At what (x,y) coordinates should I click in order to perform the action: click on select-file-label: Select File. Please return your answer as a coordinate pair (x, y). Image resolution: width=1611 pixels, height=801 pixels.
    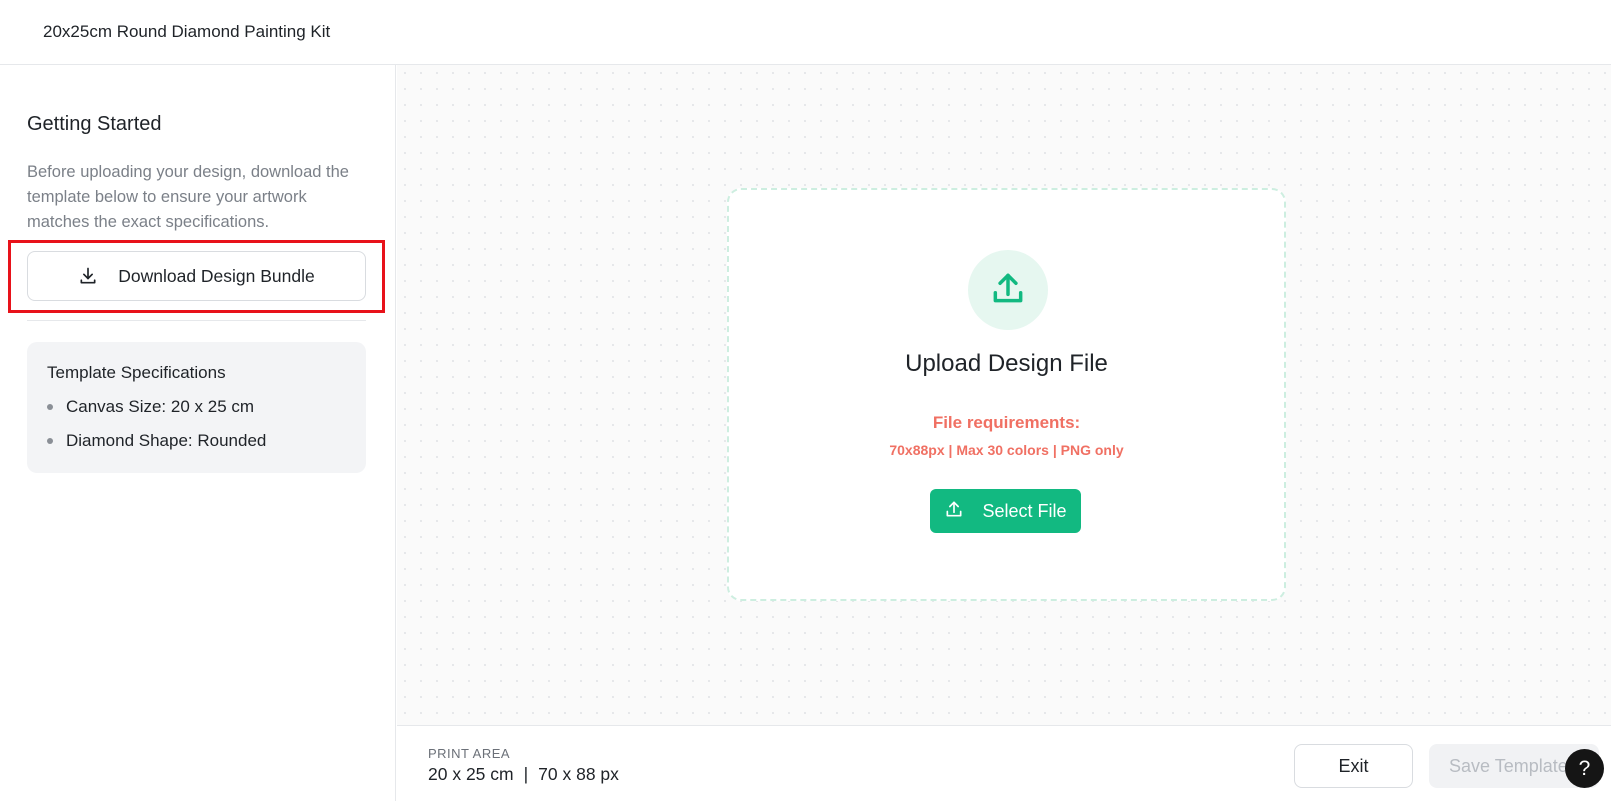
    Looking at the image, I should click on (1024, 510).